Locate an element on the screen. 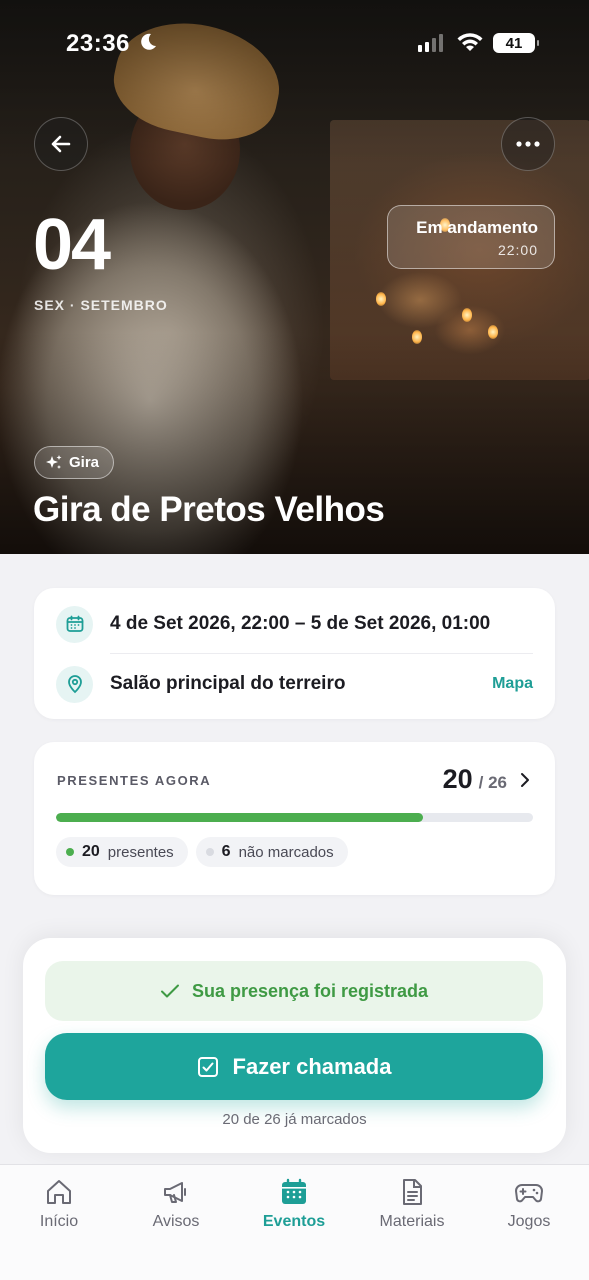 The height and width of the screenshot is (1280, 589). tab-eventos: Eventos is located at coordinates (294, 1204).